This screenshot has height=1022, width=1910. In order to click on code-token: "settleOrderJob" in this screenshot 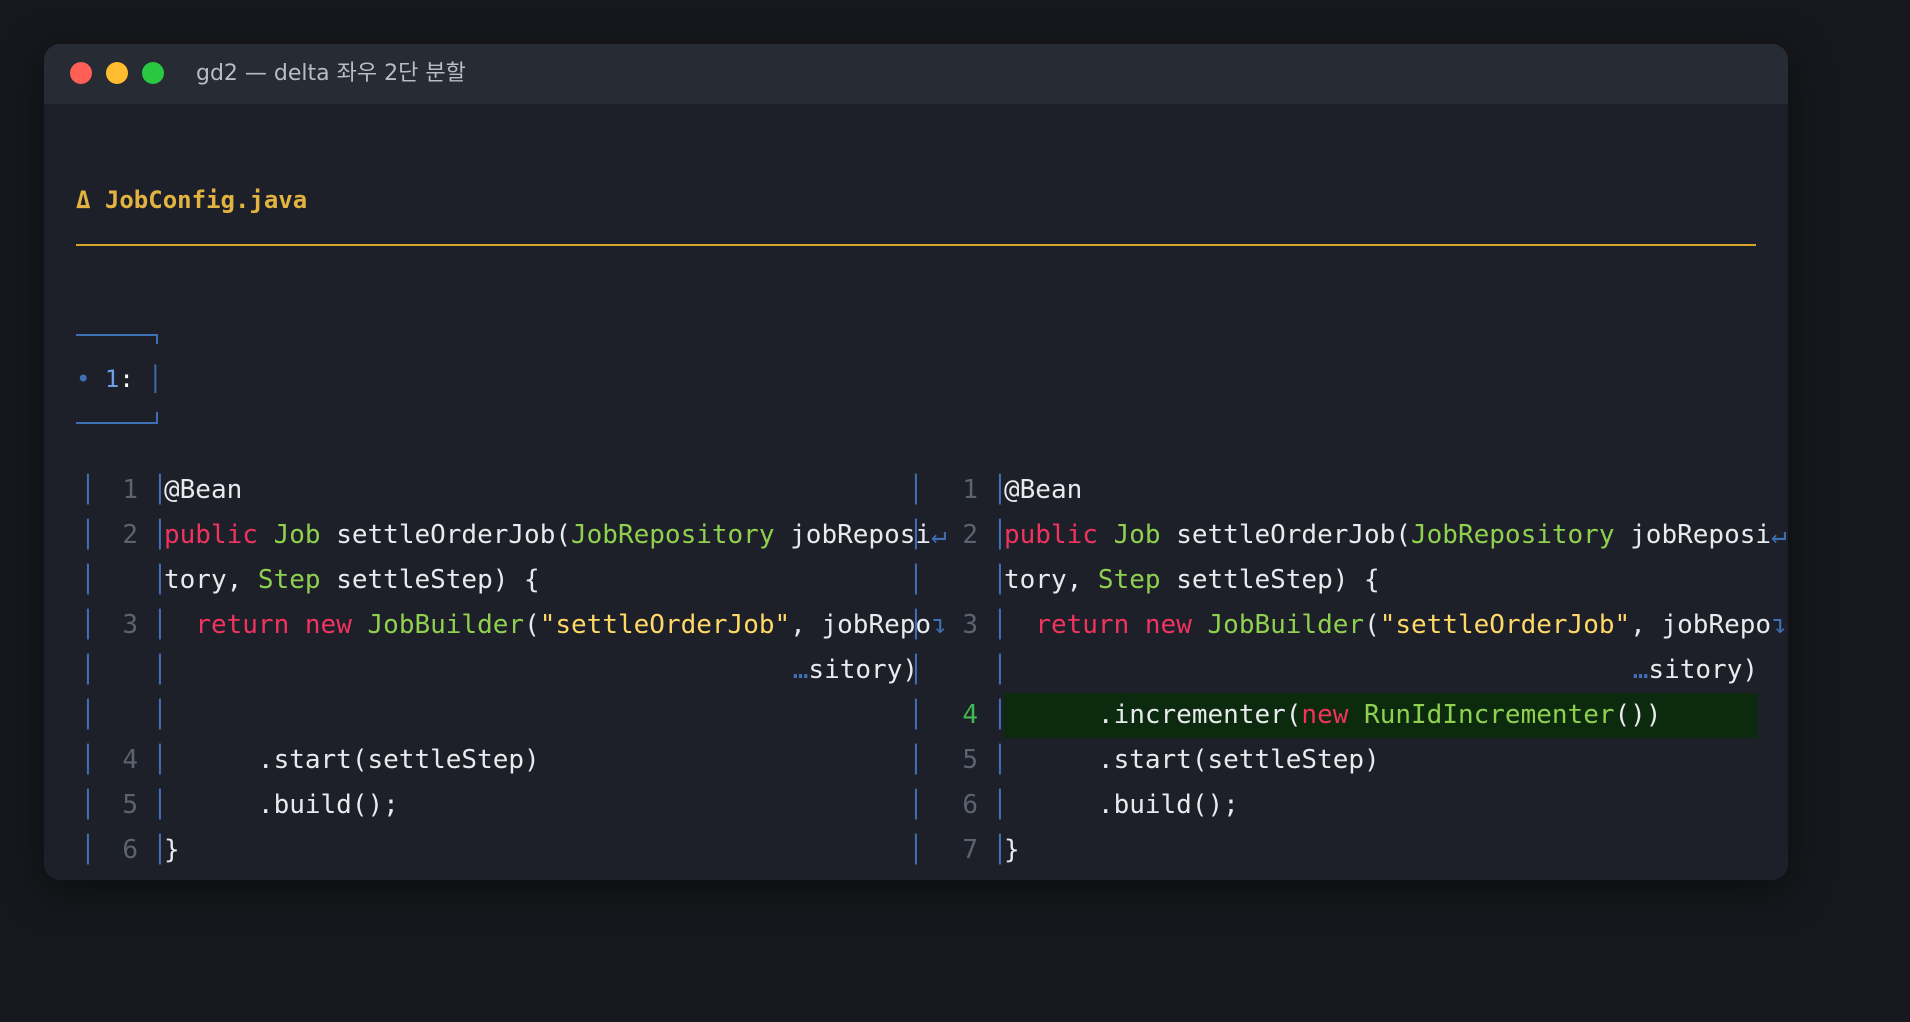, I will do `click(665, 625)`.